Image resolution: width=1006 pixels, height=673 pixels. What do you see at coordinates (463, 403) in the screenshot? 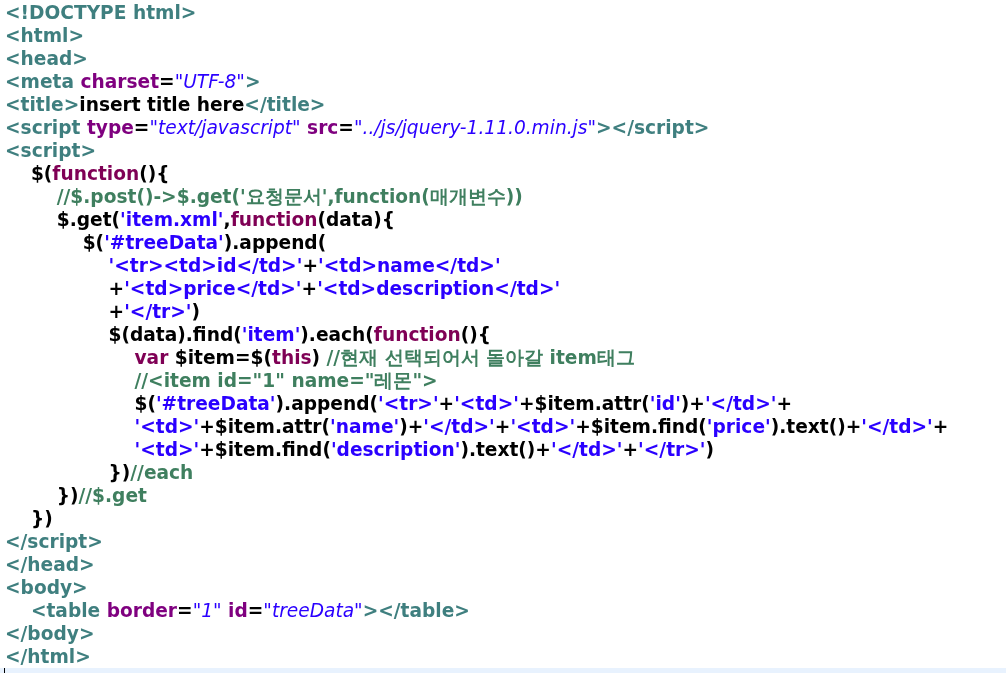
I see `code-line: $('#treeData').append('<tr>'+'<td>'+$item.attr('id')+'</td>'+` at bounding box center [463, 403].